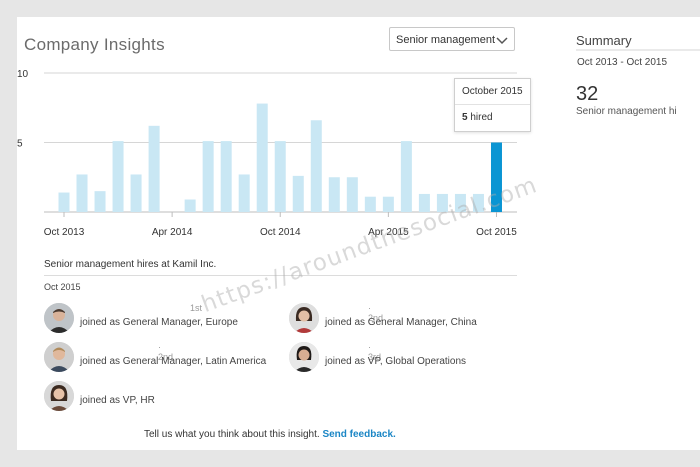  What do you see at coordinates (117, 400) in the screenshot?
I see `hire-description: joined as VP, HR` at bounding box center [117, 400].